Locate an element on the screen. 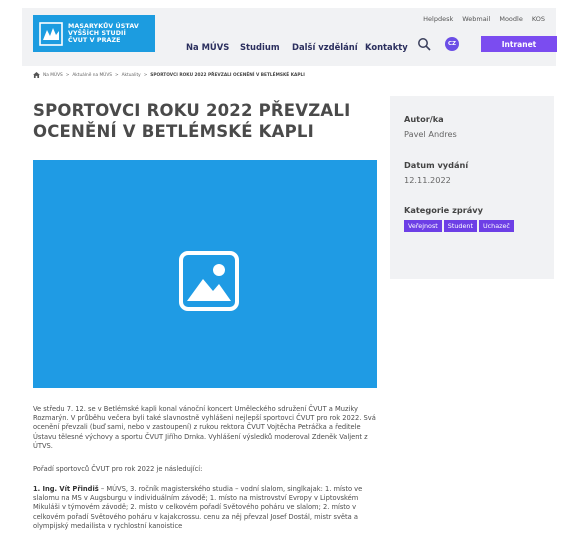 The image size is (576, 548). lion-emblem-icon is located at coordinates (51, 33).